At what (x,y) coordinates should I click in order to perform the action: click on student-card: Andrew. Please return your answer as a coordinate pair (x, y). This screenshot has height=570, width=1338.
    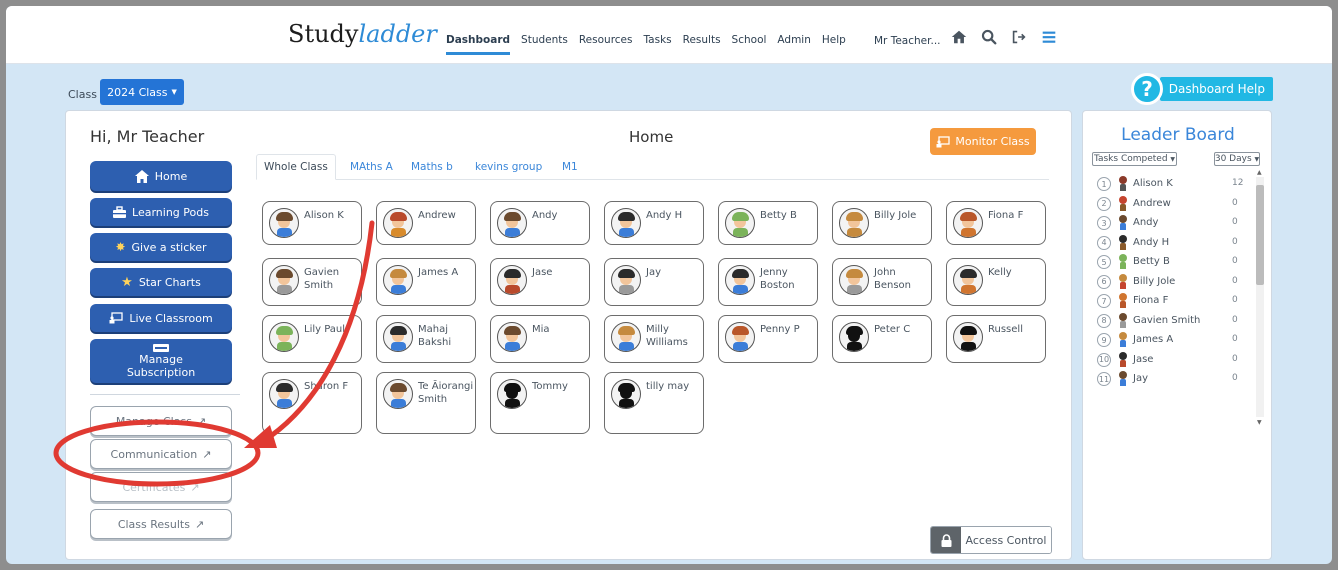
    Looking at the image, I should click on (426, 223).